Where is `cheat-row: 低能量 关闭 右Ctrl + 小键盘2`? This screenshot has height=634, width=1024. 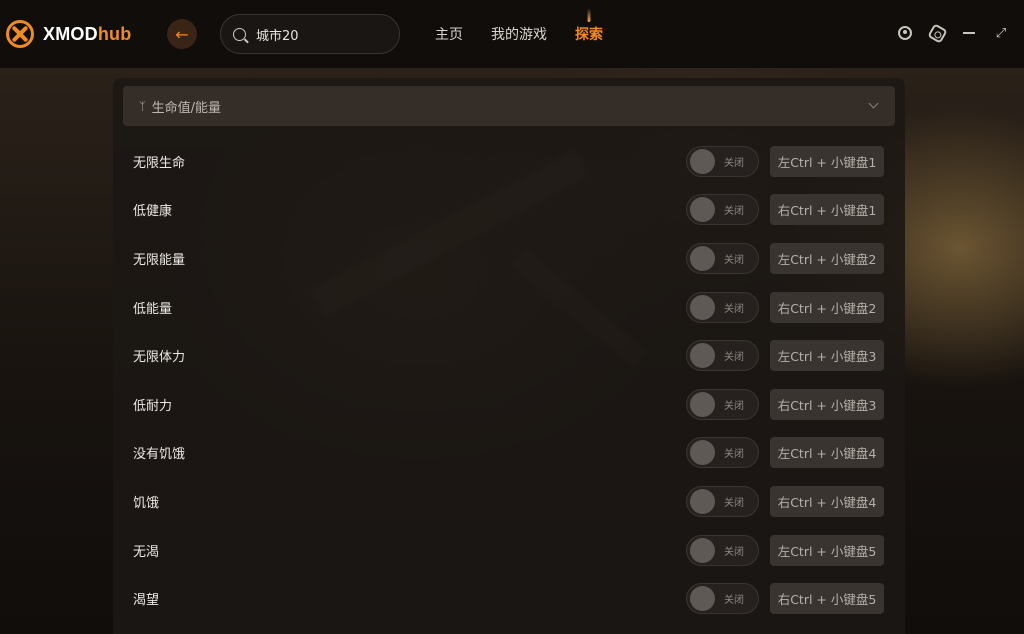
cheat-row: 低能量 关闭 右Ctrl + 小键盘2 is located at coordinates (509, 307).